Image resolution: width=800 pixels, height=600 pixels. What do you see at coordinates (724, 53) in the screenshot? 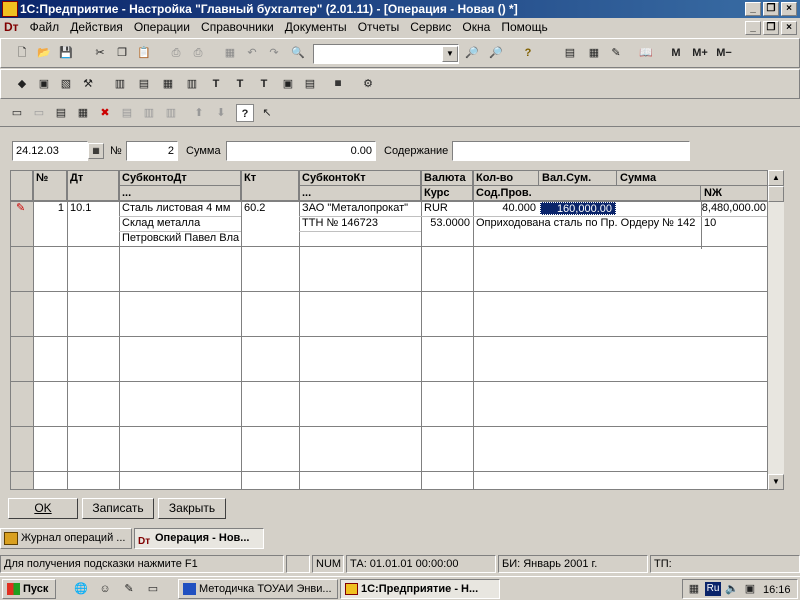
I see `memory-minus-button: M−` at bounding box center [724, 53].